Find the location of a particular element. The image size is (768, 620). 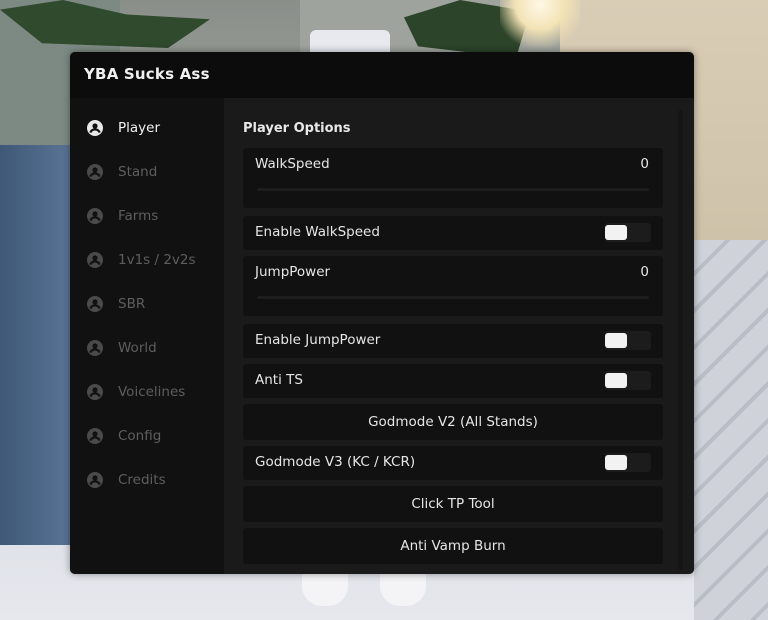

scene-wall-blue is located at coordinates (35, 345).